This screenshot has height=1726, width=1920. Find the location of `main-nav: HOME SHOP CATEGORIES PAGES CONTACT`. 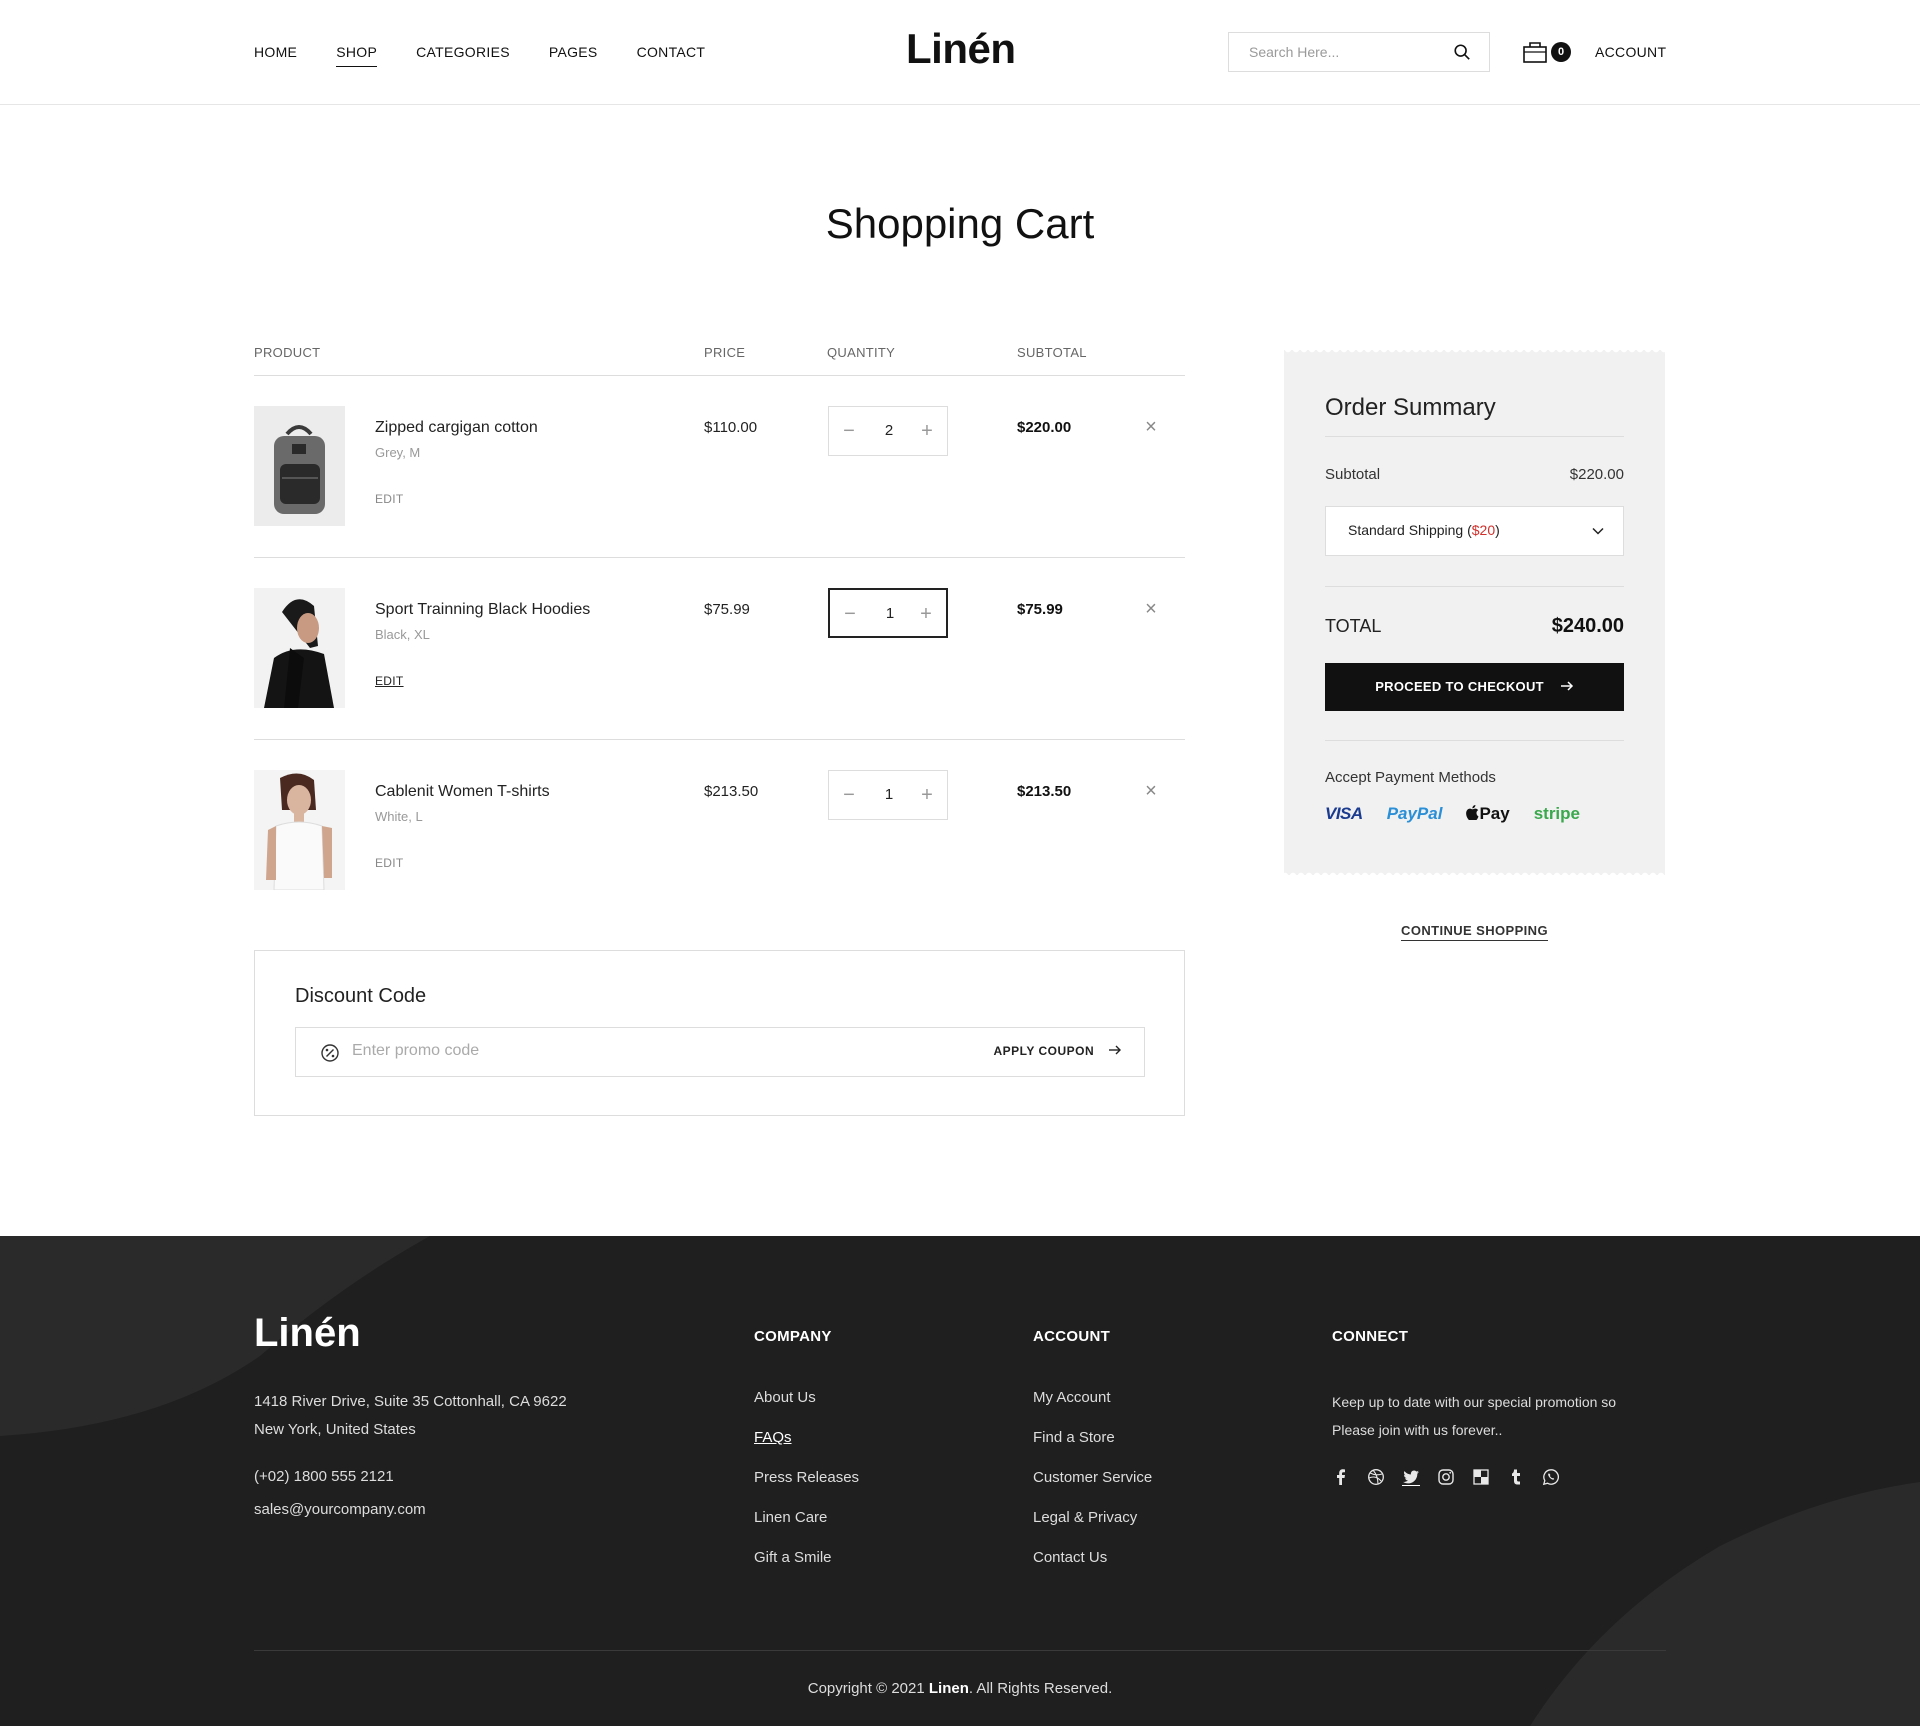

main-nav: HOME SHOP CATEGORIES PAGES CONTACT is located at coordinates (479, 55).